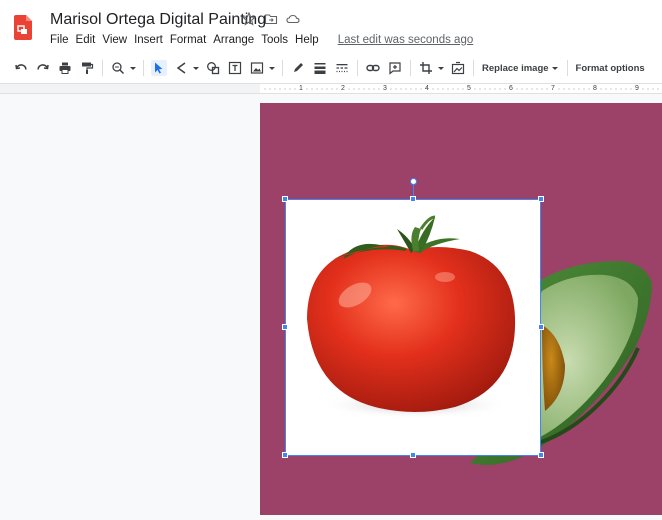 The width and height of the screenshot is (662, 520). I want to click on image-icon, so click(257, 68).